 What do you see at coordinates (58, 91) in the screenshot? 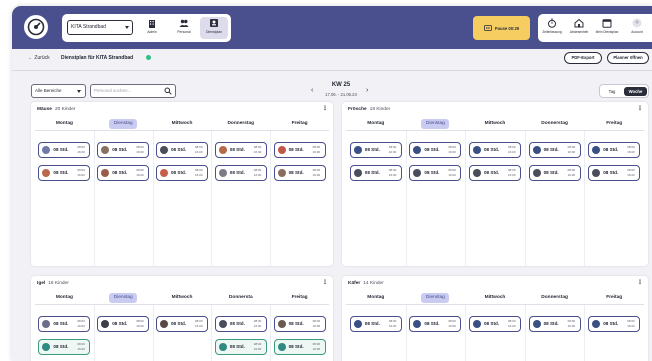
I see `area-select: Alle Bereiche` at bounding box center [58, 91].